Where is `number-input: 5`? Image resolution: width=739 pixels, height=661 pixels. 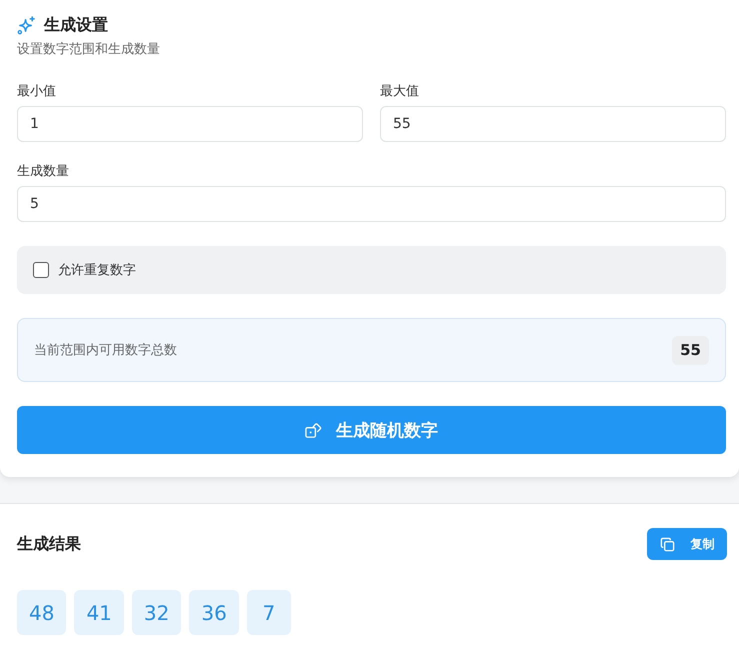 number-input: 5 is located at coordinates (371, 204).